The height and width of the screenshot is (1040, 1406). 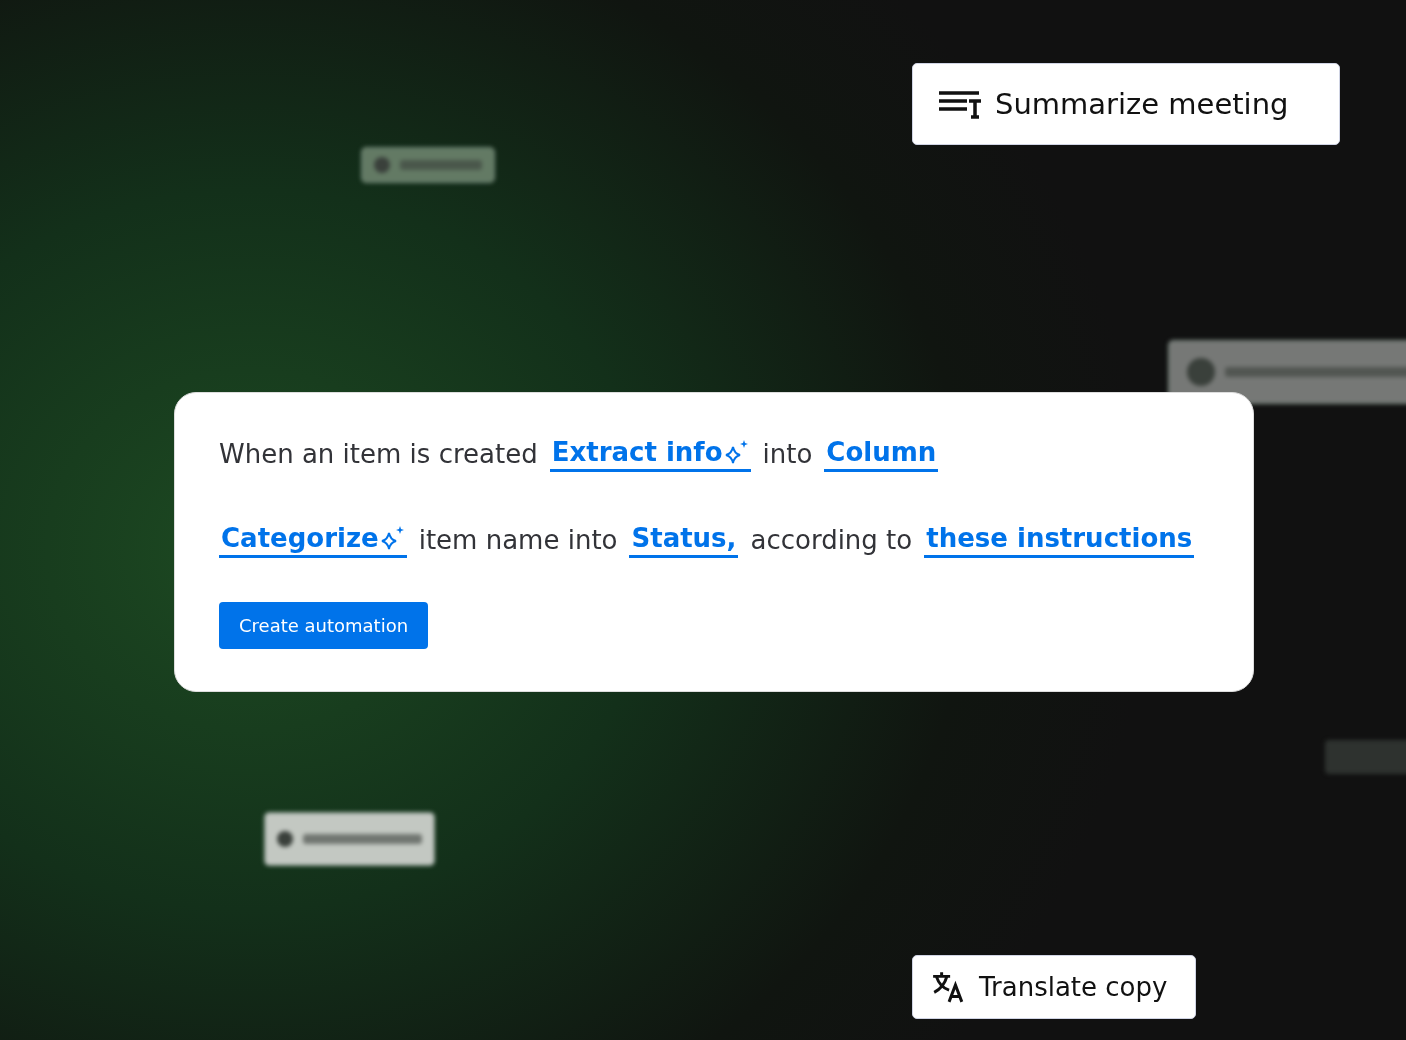 What do you see at coordinates (948, 987) in the screenshot?
I see `translate-icon` at bounding box center [948, 987].